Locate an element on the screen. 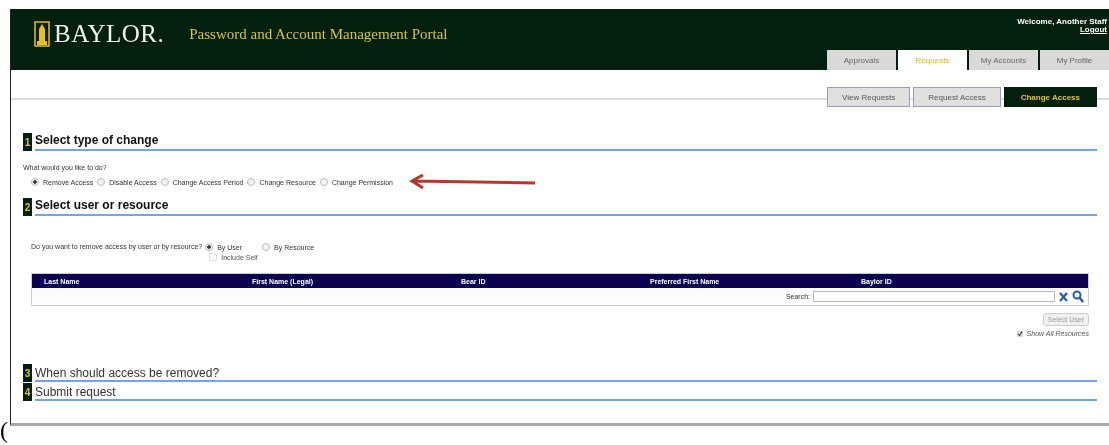 This screenshot has height=445, width=1109. step-number: 3 is located at coordinates (27, 373).